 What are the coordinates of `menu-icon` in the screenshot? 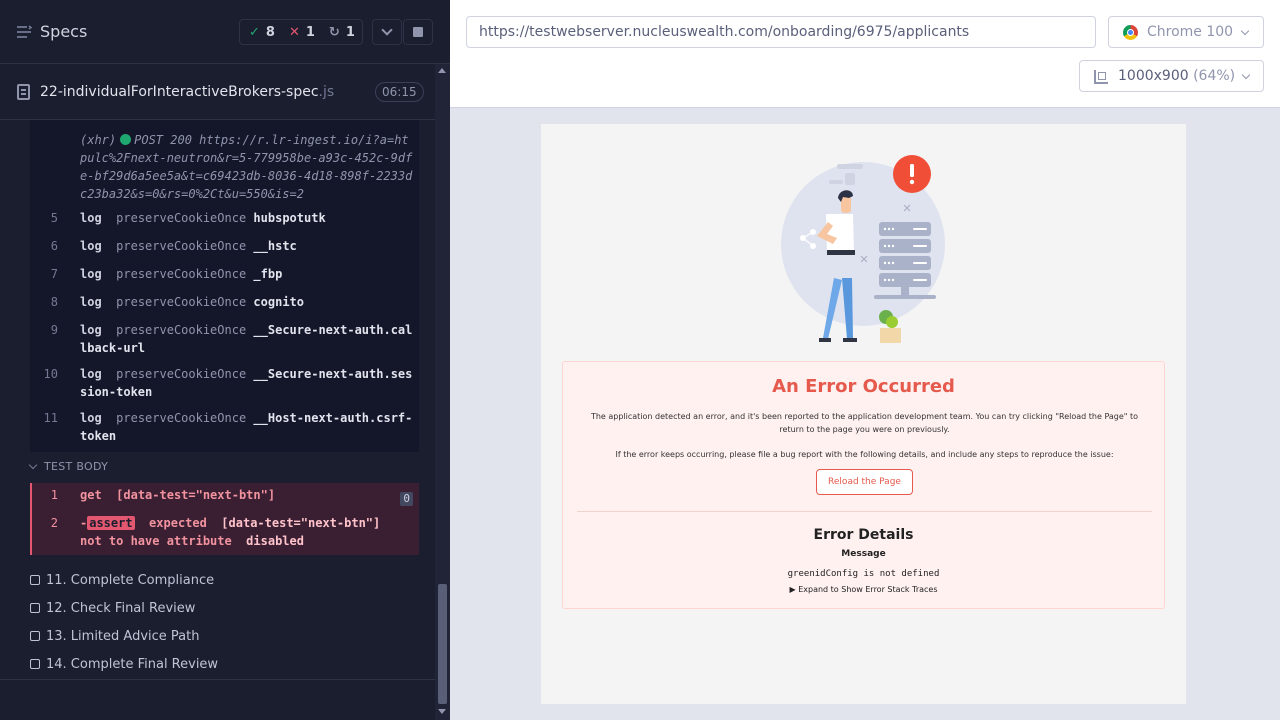 It's located at (24, 32).